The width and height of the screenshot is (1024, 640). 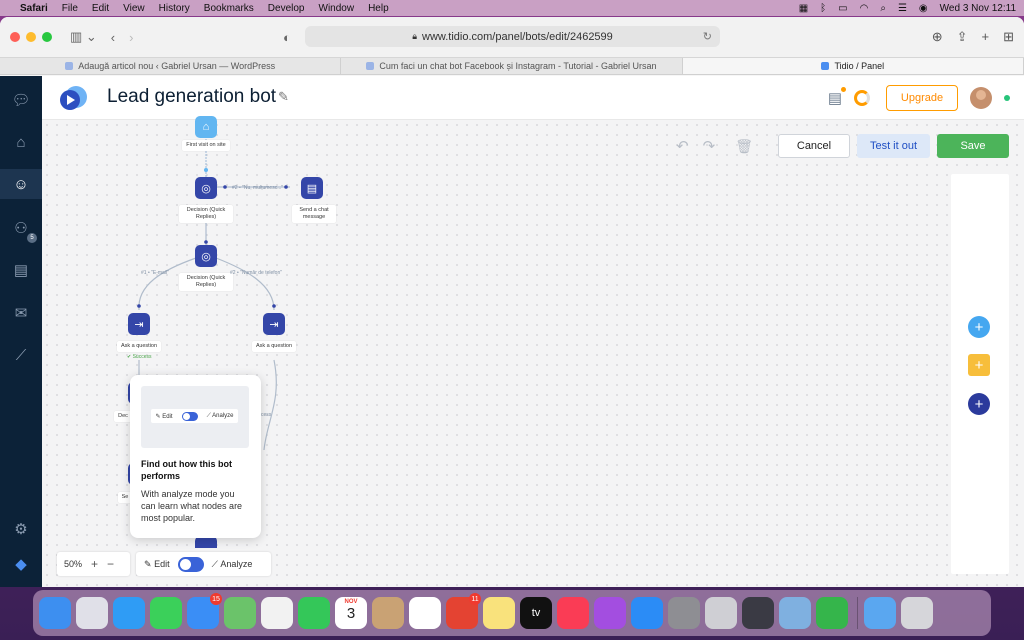 What do you see at coordinates (864, 8) in the screenshot?
I see `wifi-icon: ◠` at bounding box center [864, 8].